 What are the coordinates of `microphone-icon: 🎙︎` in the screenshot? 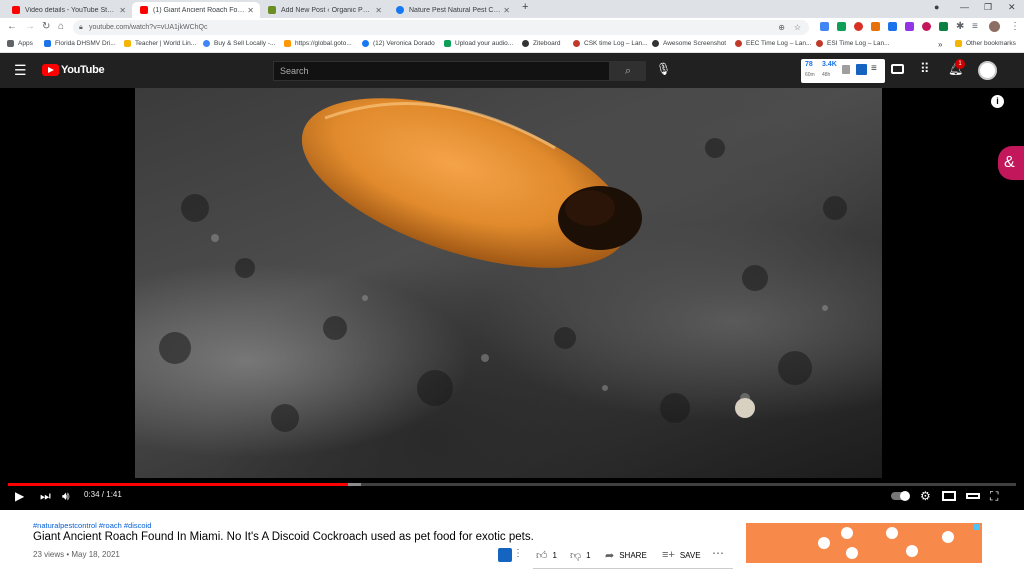 It's located at (663, 69).